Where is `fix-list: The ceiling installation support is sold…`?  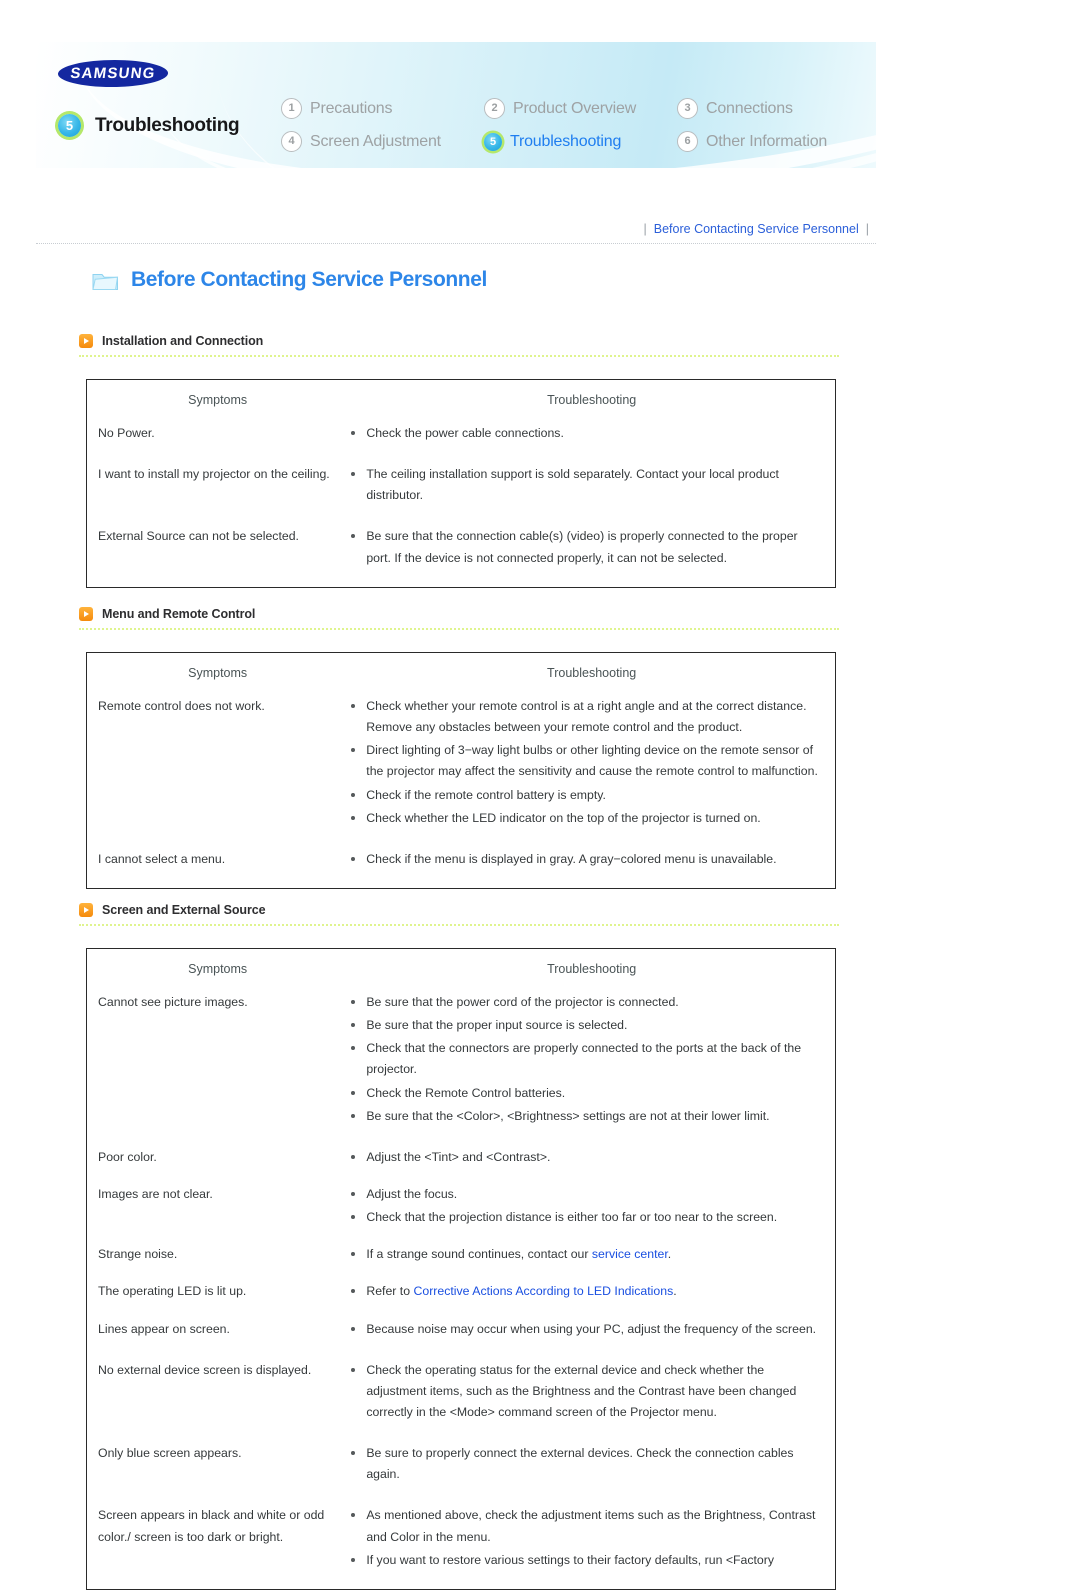
fix-list: The ceiling installation support is sold… is located at coordinates (591, 485).